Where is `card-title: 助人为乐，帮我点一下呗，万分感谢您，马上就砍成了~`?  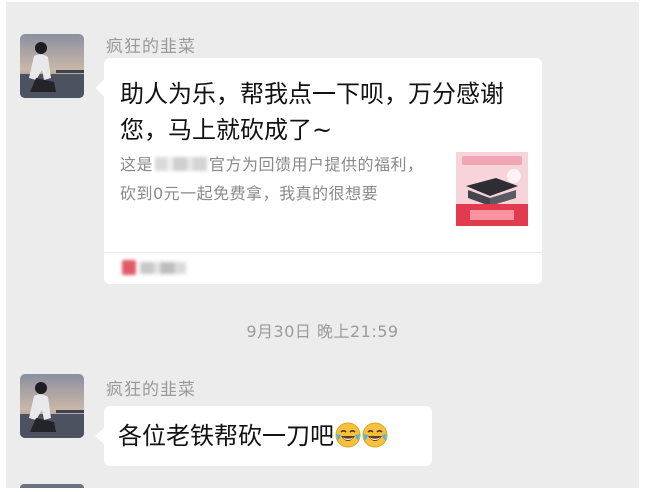 card-title: 助人为乐，帮我点一下呗，万分感谢您，马上就砍成了~ is located at coordinates (312, 112).